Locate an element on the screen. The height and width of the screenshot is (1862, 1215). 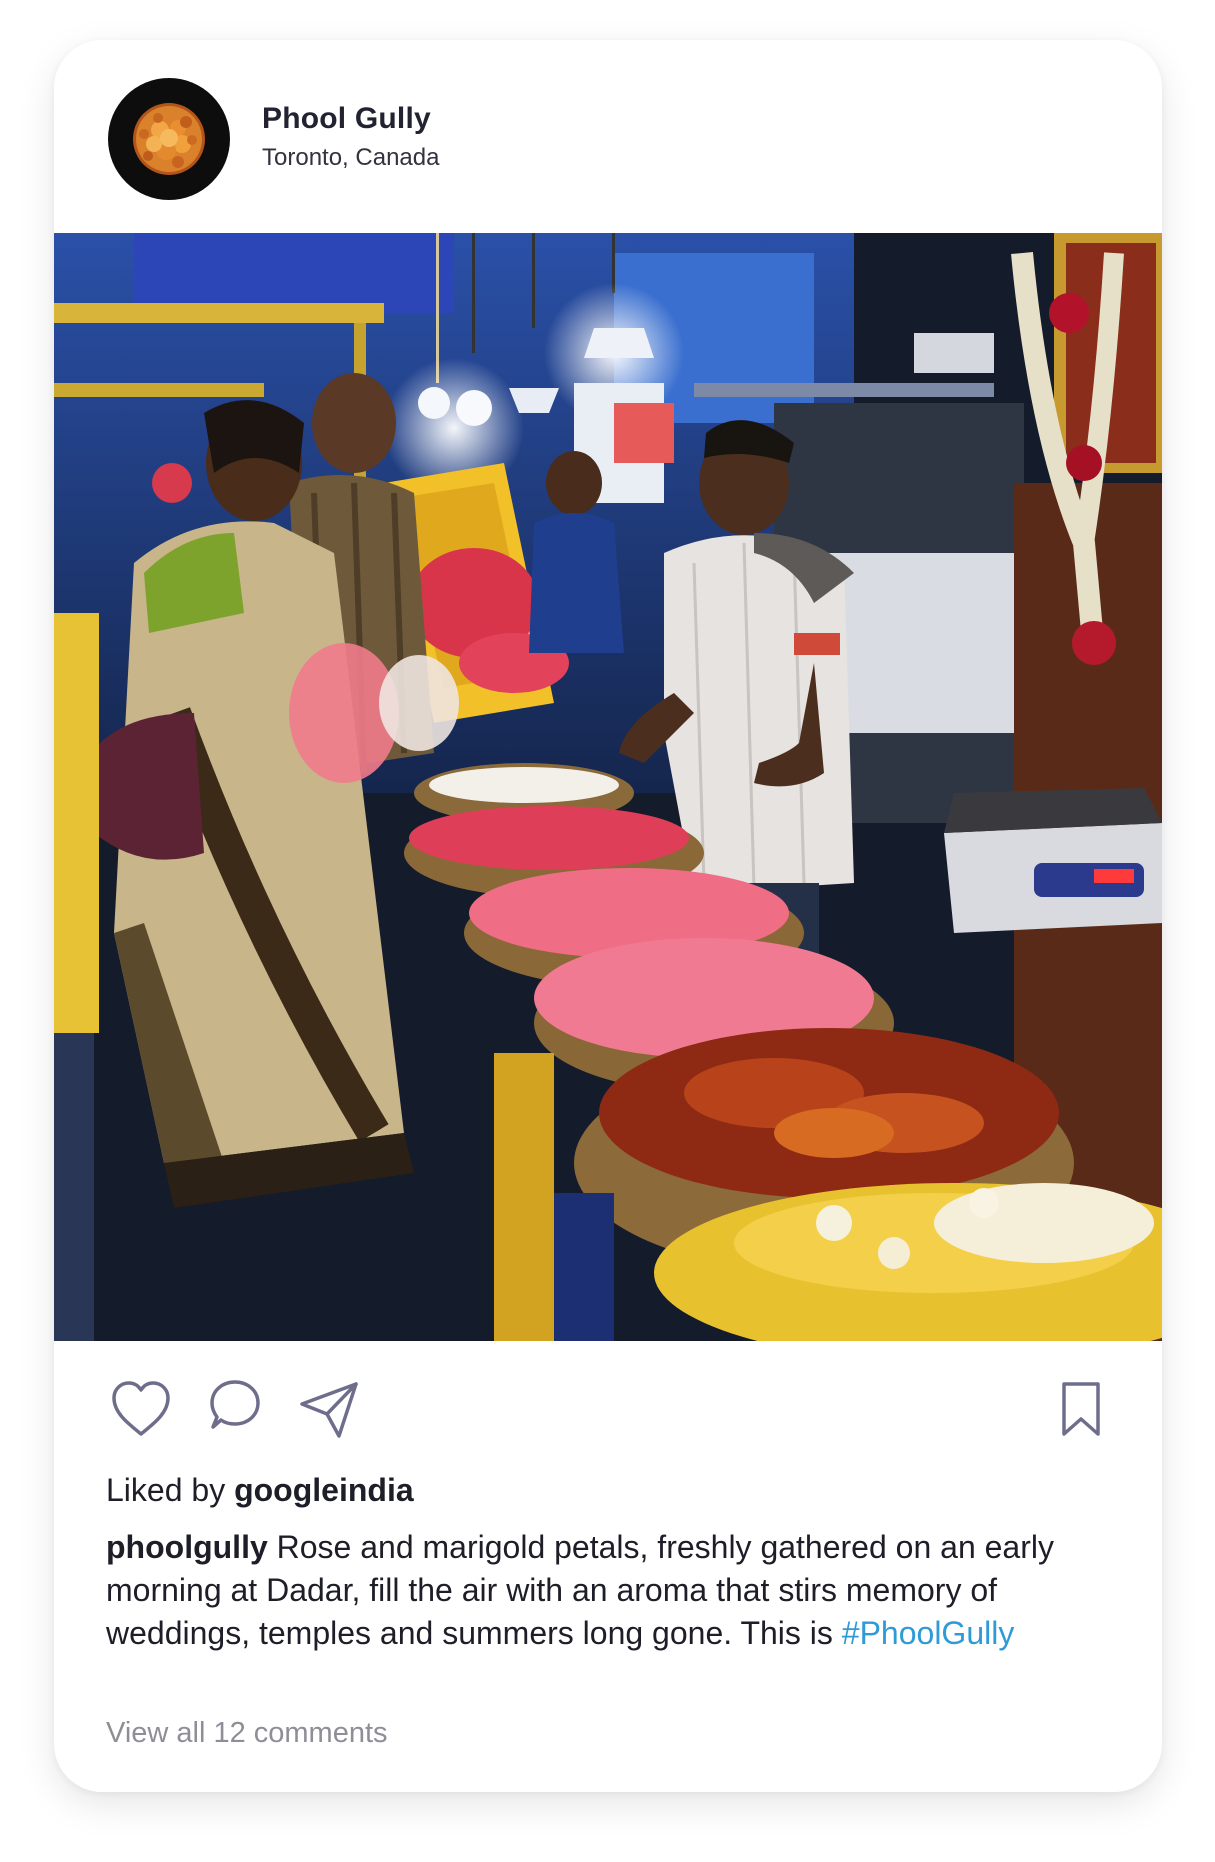
heart-icon is located at coordinates (141, 1408).